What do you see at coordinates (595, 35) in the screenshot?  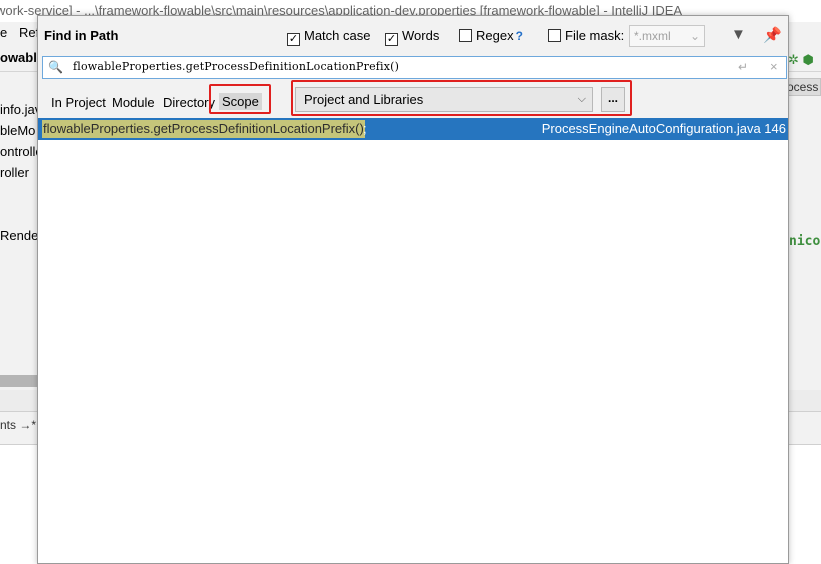 I see `file-mask-label: File mask:` at bounding box center [595, 35].